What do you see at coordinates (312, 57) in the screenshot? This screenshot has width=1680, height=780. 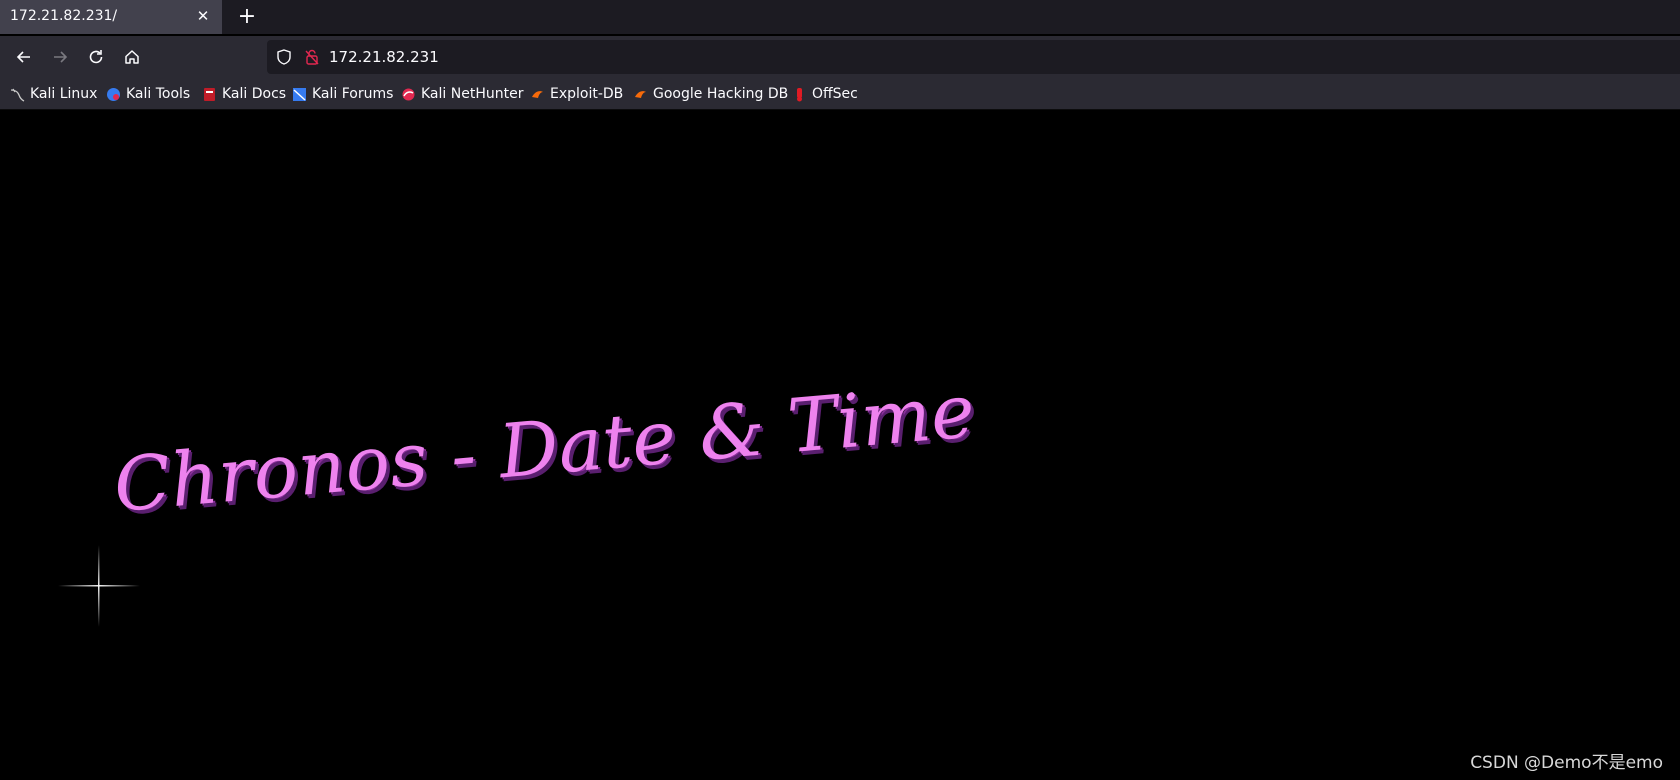 I see `insecure-lock-icon` at bounding box center [312, 57].